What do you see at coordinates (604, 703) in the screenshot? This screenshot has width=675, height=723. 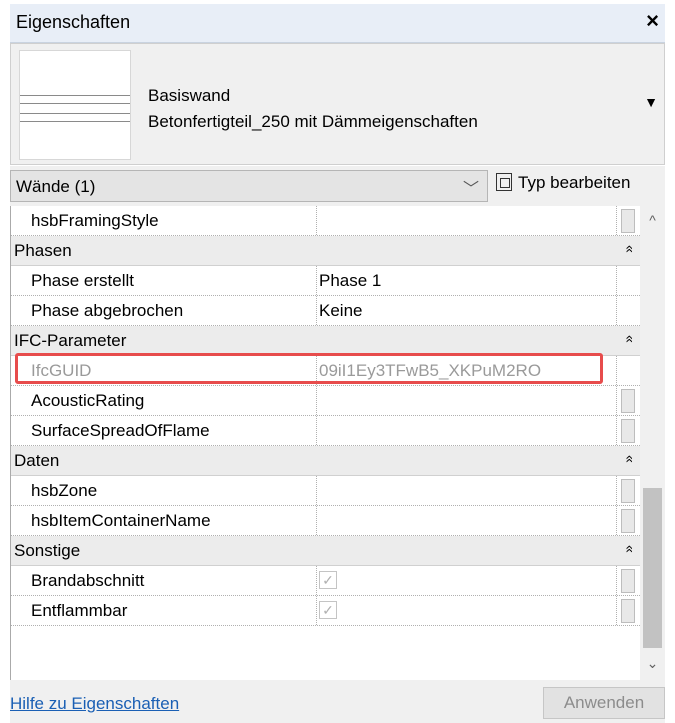 I see `apply-button: Anwenden` at bounding box center [604, 703].